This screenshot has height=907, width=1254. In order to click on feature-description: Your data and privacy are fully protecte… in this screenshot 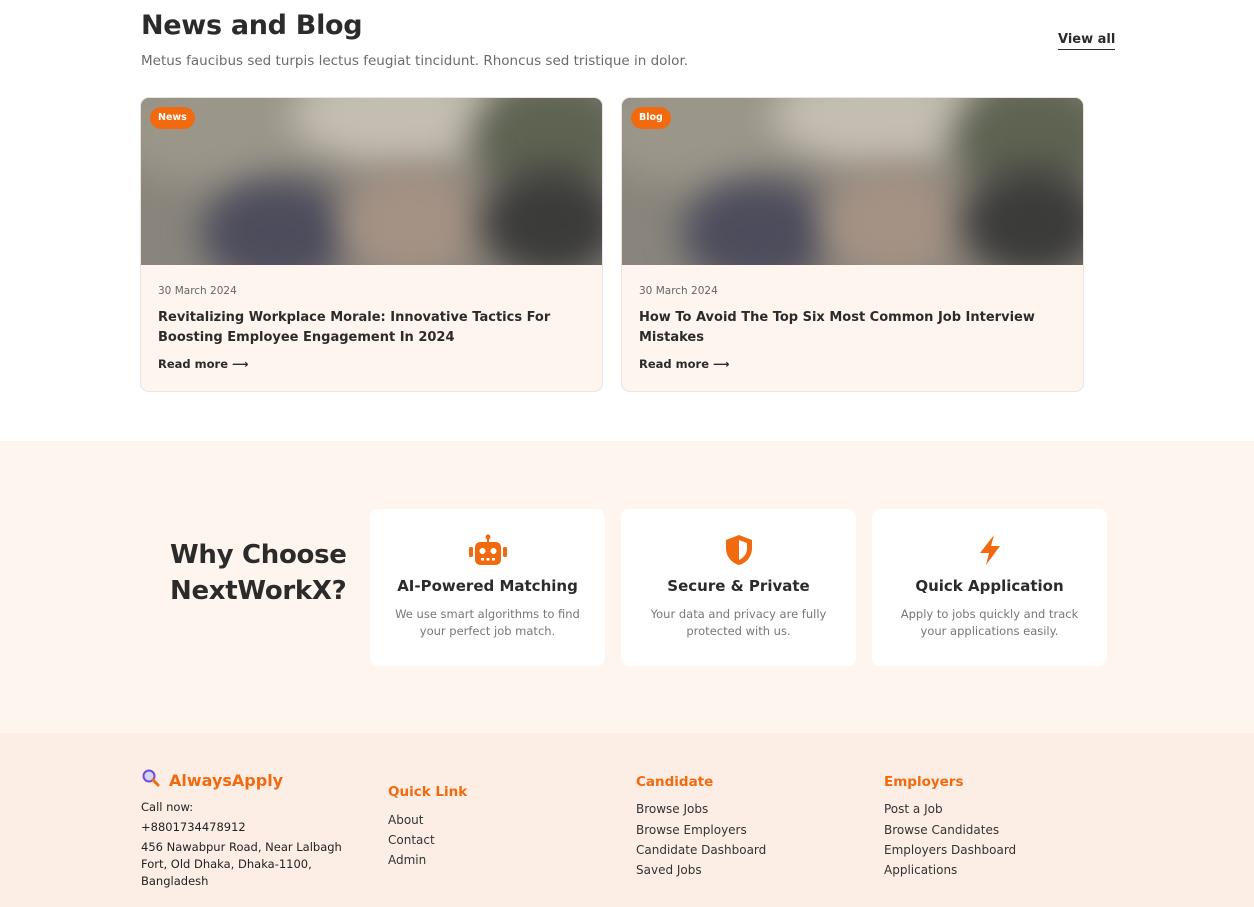, I will do `click(738, 622)`.